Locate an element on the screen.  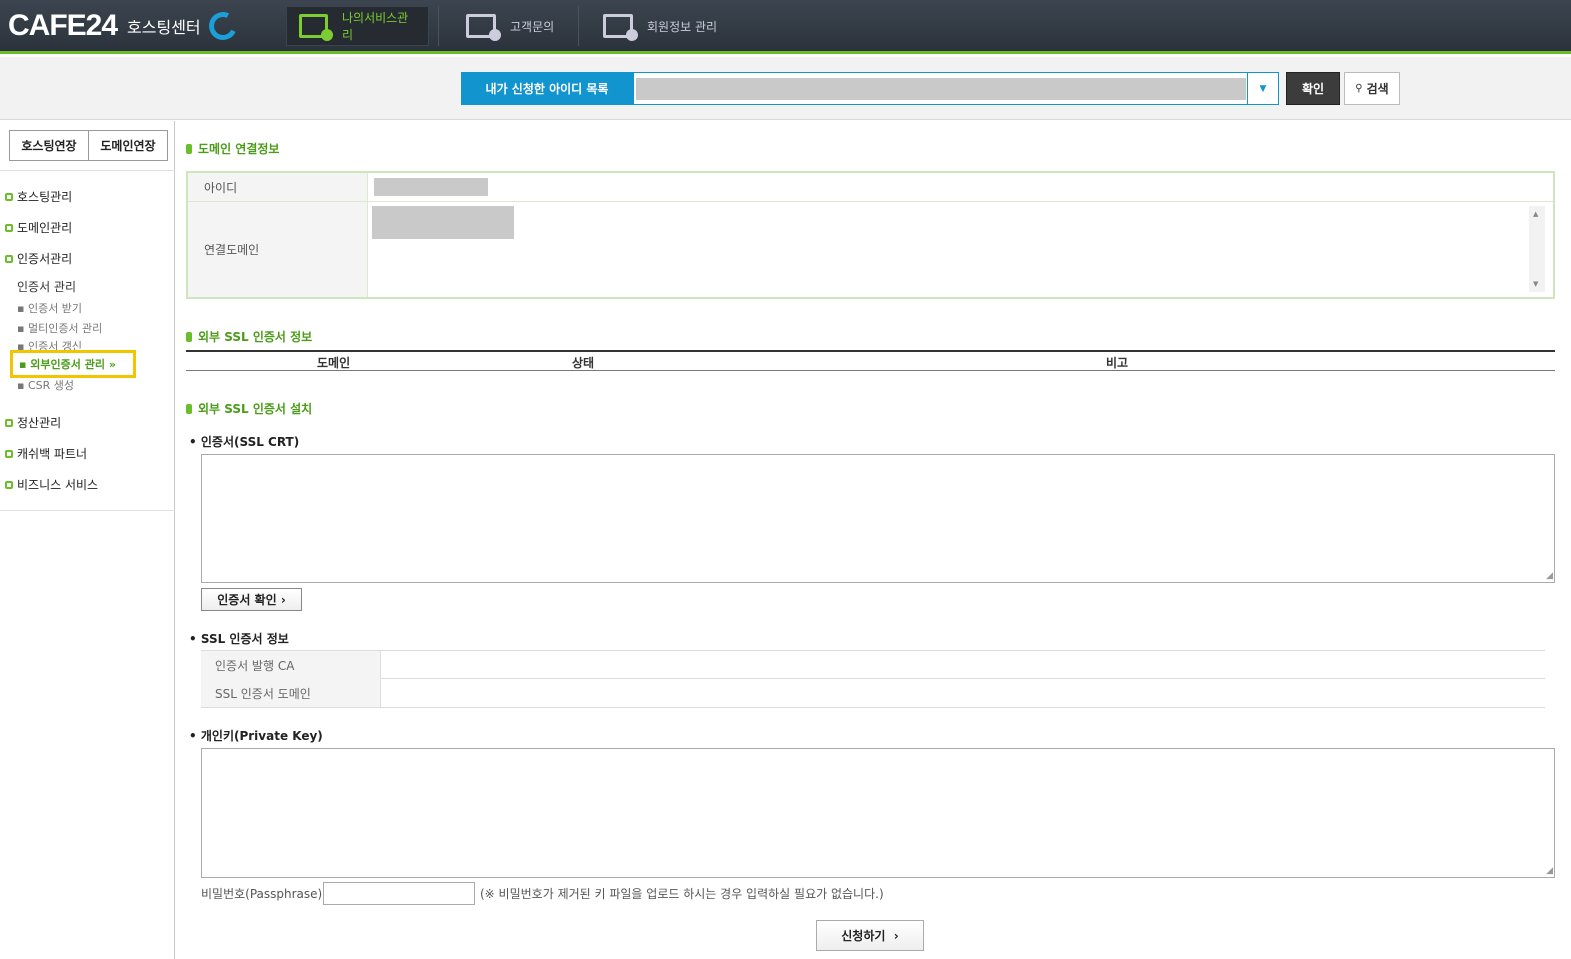
nav-member-info: 회원정보 관리 is located at coordinates (660, 26).